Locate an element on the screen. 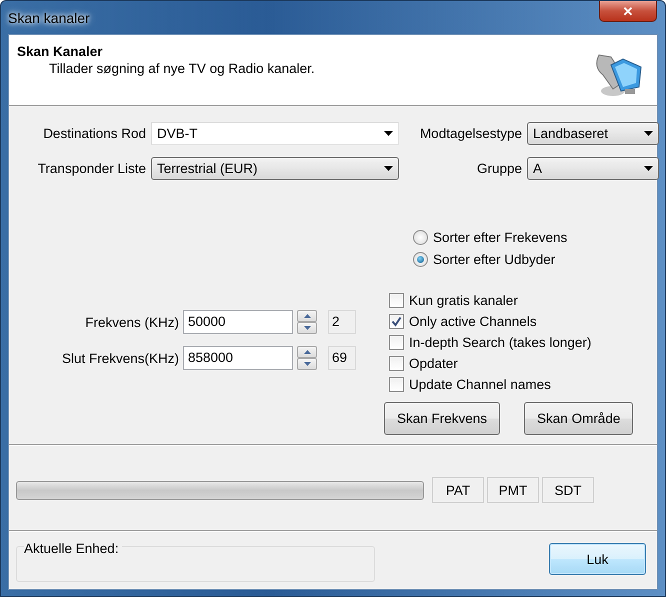 The height and width of the screenshot is (597, 666). radio-label: Sorter efter Frekevens is located at coordinates (500, 237).